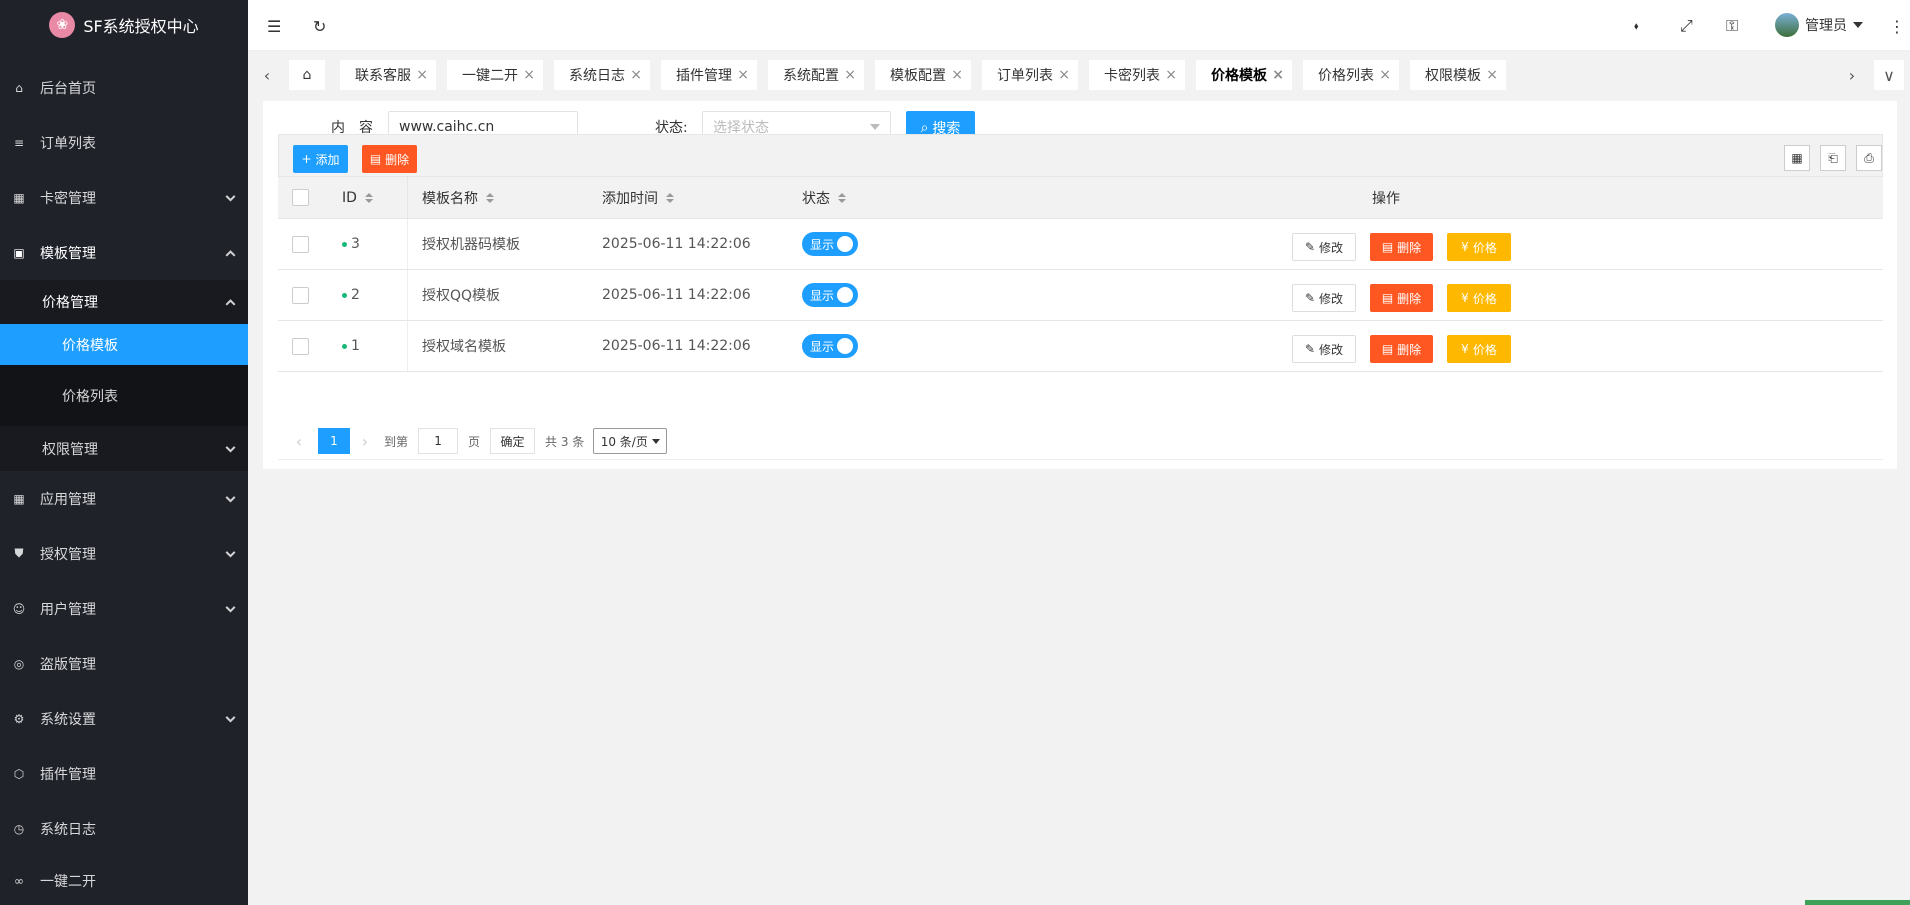 The image size is (1910, 905). Describe the element at coordinates (124, 828) in the screenshot. I see `sidebar-item-logs: ◷ 系统日志` at that location.